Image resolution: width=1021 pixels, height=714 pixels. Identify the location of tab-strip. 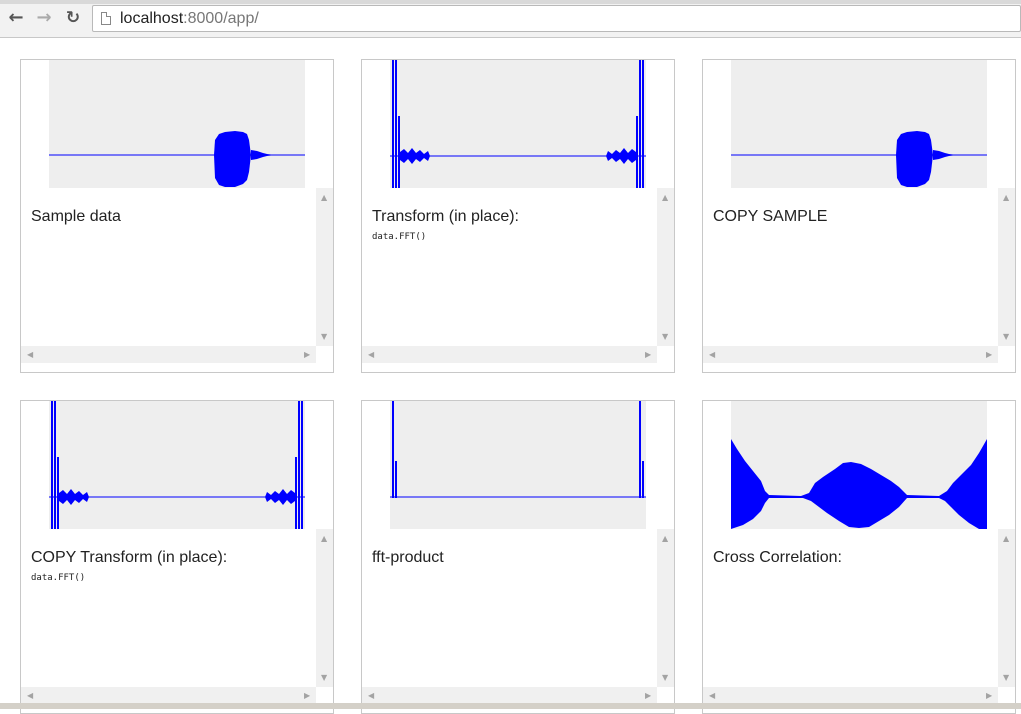
(510, 2).